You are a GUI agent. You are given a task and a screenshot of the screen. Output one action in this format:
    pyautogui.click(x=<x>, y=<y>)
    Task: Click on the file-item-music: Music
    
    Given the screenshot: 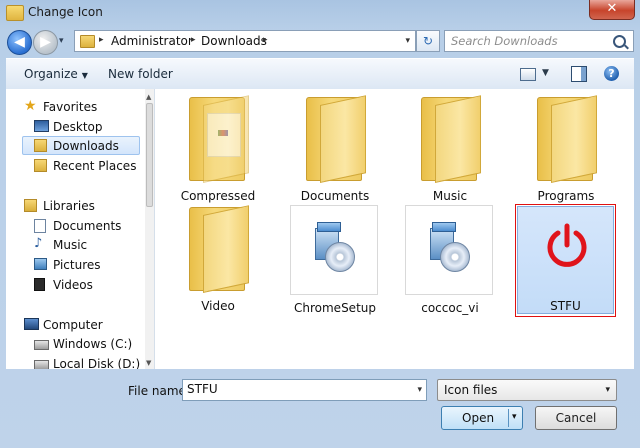 What is the action you would take?
    pyautogui.click(x=450, y=147)
    